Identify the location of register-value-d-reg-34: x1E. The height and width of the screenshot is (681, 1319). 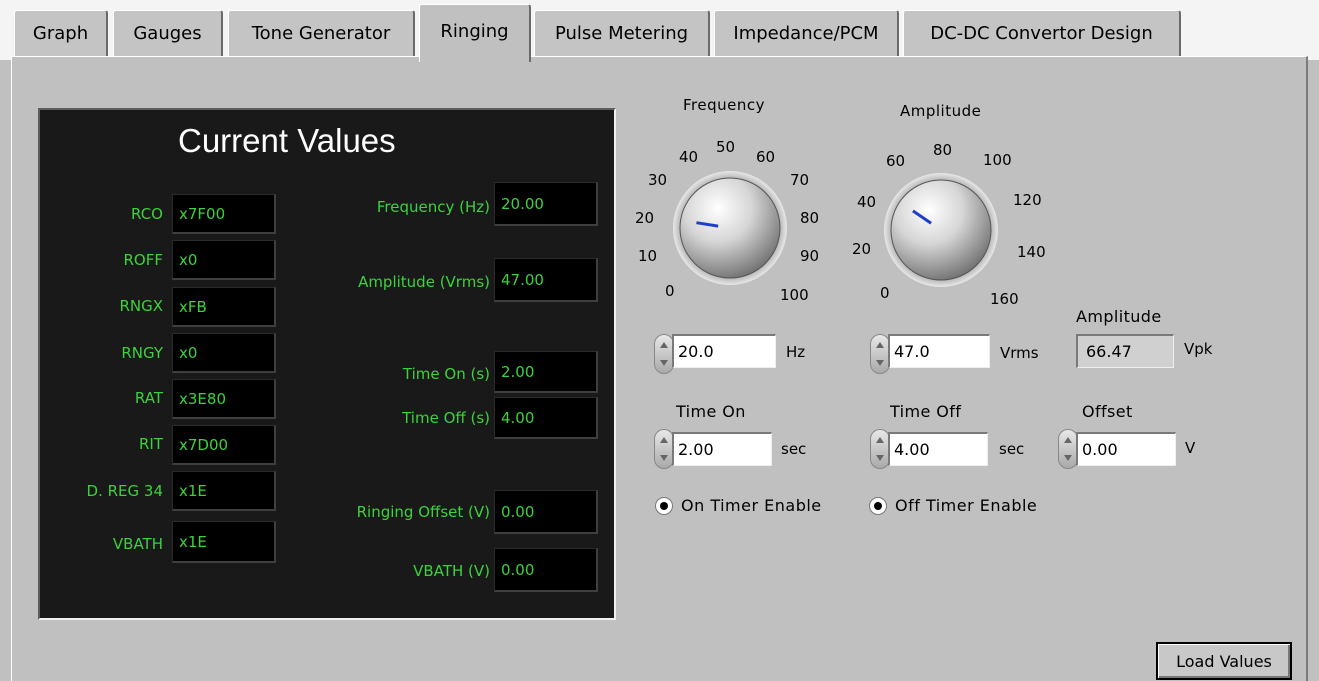
(224, 491).